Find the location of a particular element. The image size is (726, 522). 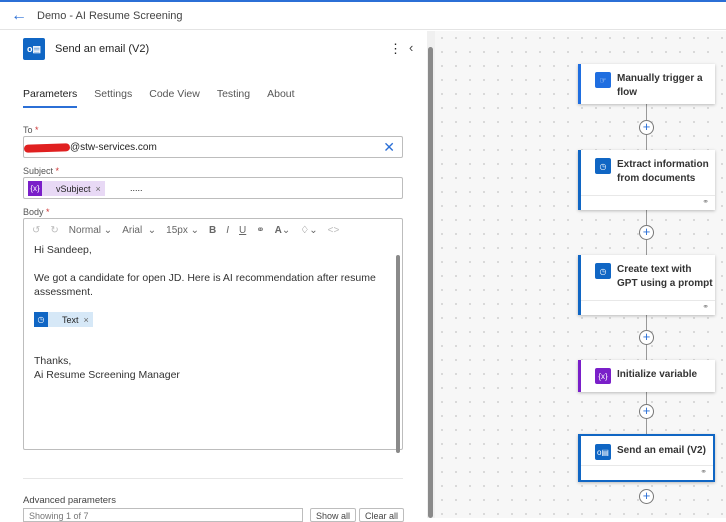

trigger-hand-icon: ☞ is located at coordinates (603, 80).